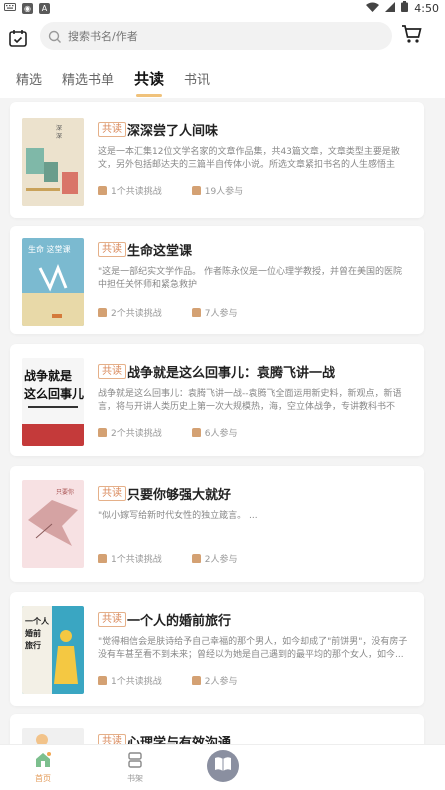 This screenshot has width=445, height=790. What do you see at coordinates (217, 729) in the screenshot?
I see `book-card: 共读 心理学与有效沟通` at bounding box center [217, 729].